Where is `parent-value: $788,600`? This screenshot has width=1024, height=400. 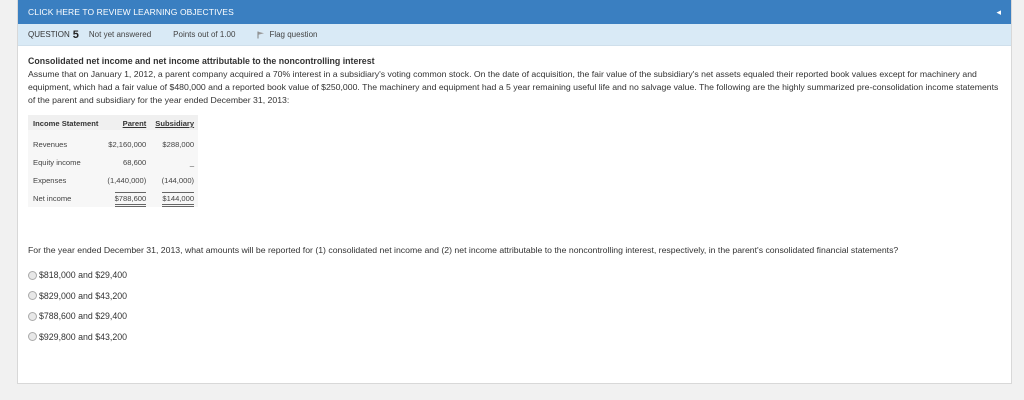 parent-value: $788,600 is located at coordinates (130, 199).